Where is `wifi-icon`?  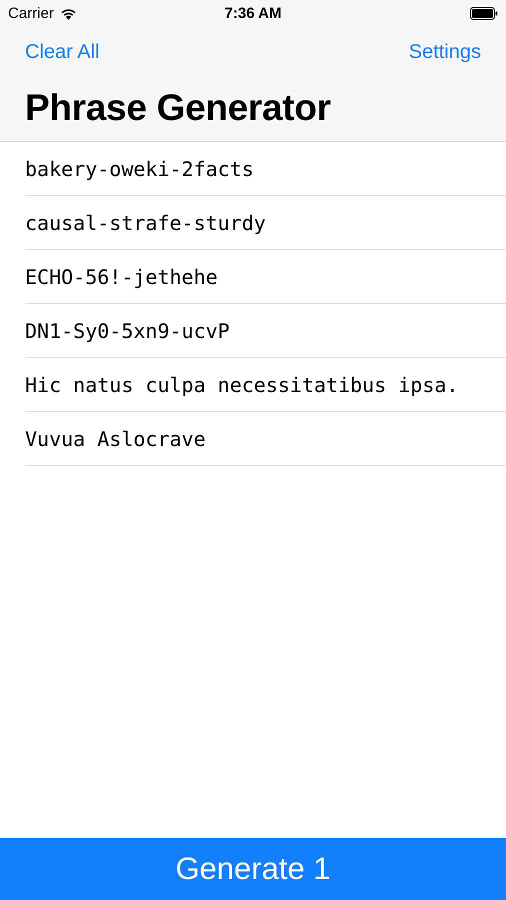 wifi-icon is located at coordinates (68, 14).